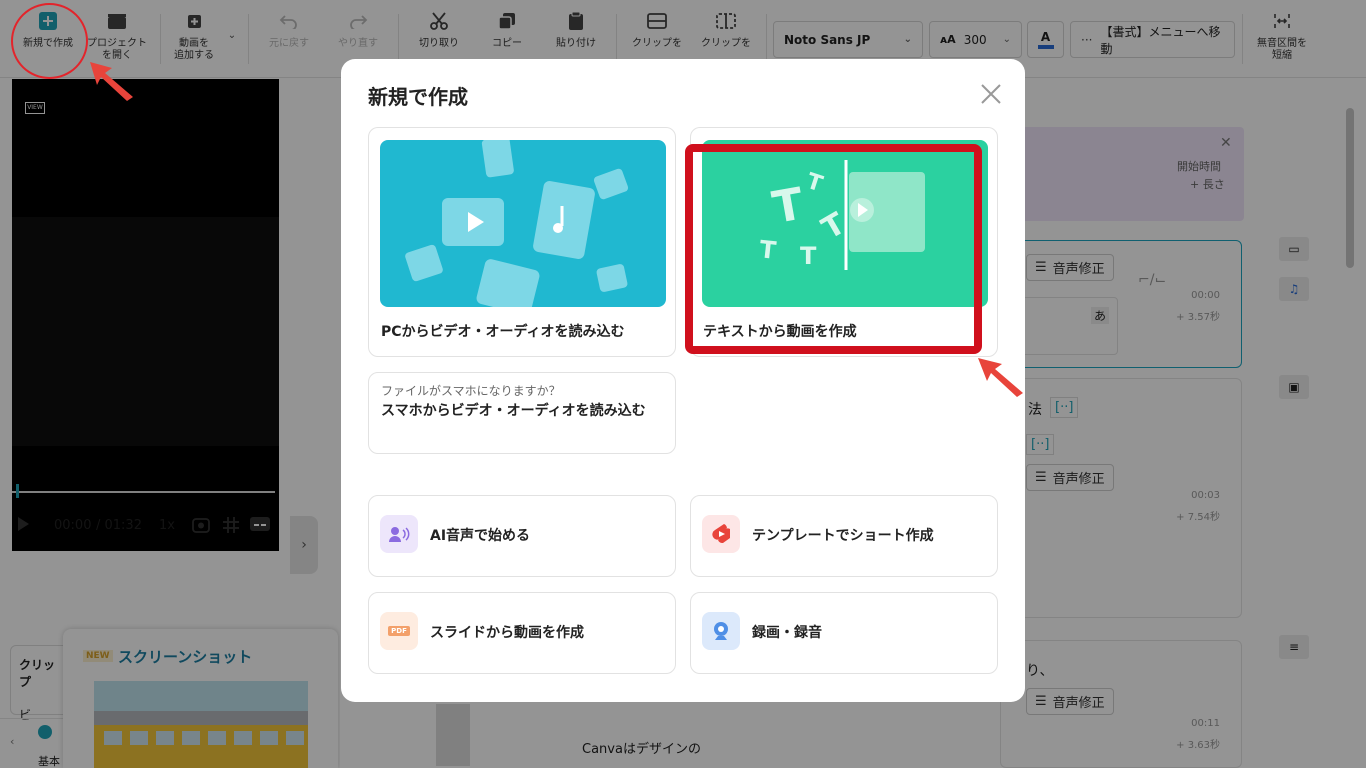  Describe the element at coordinates (844, 633) in the screenshot. I see `record-card: 録画・録音` at that location.